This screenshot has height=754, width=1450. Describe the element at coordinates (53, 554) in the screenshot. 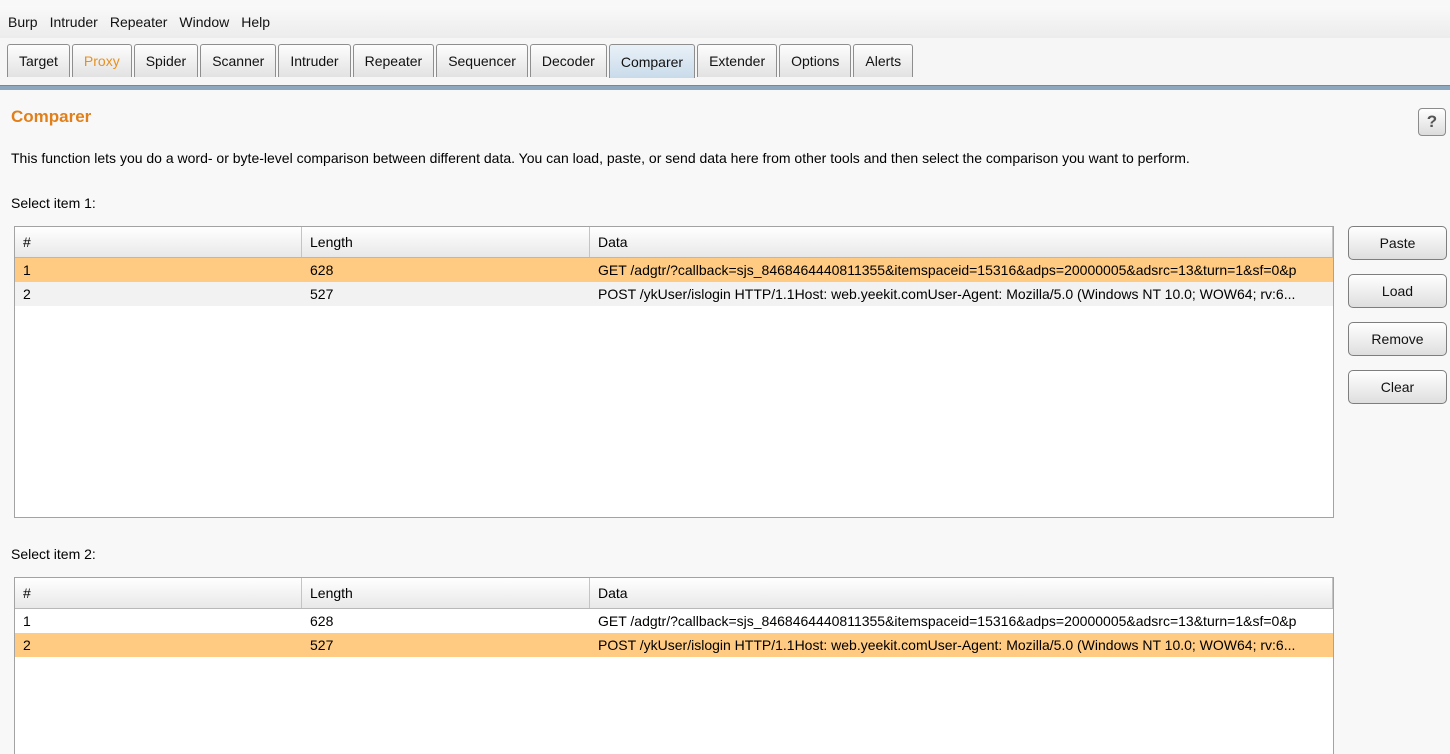

I see `select-item-2-label: Select item 2:` at that location.